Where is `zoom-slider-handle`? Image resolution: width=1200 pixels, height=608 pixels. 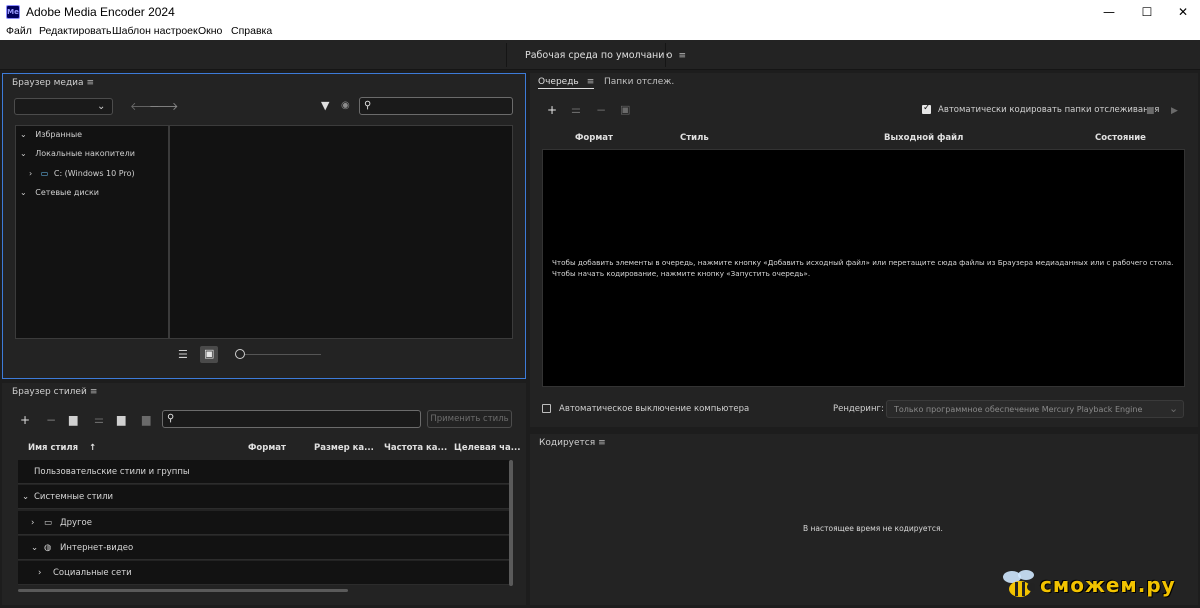
zoom-slider-handle is located at coordinates (240, 354).